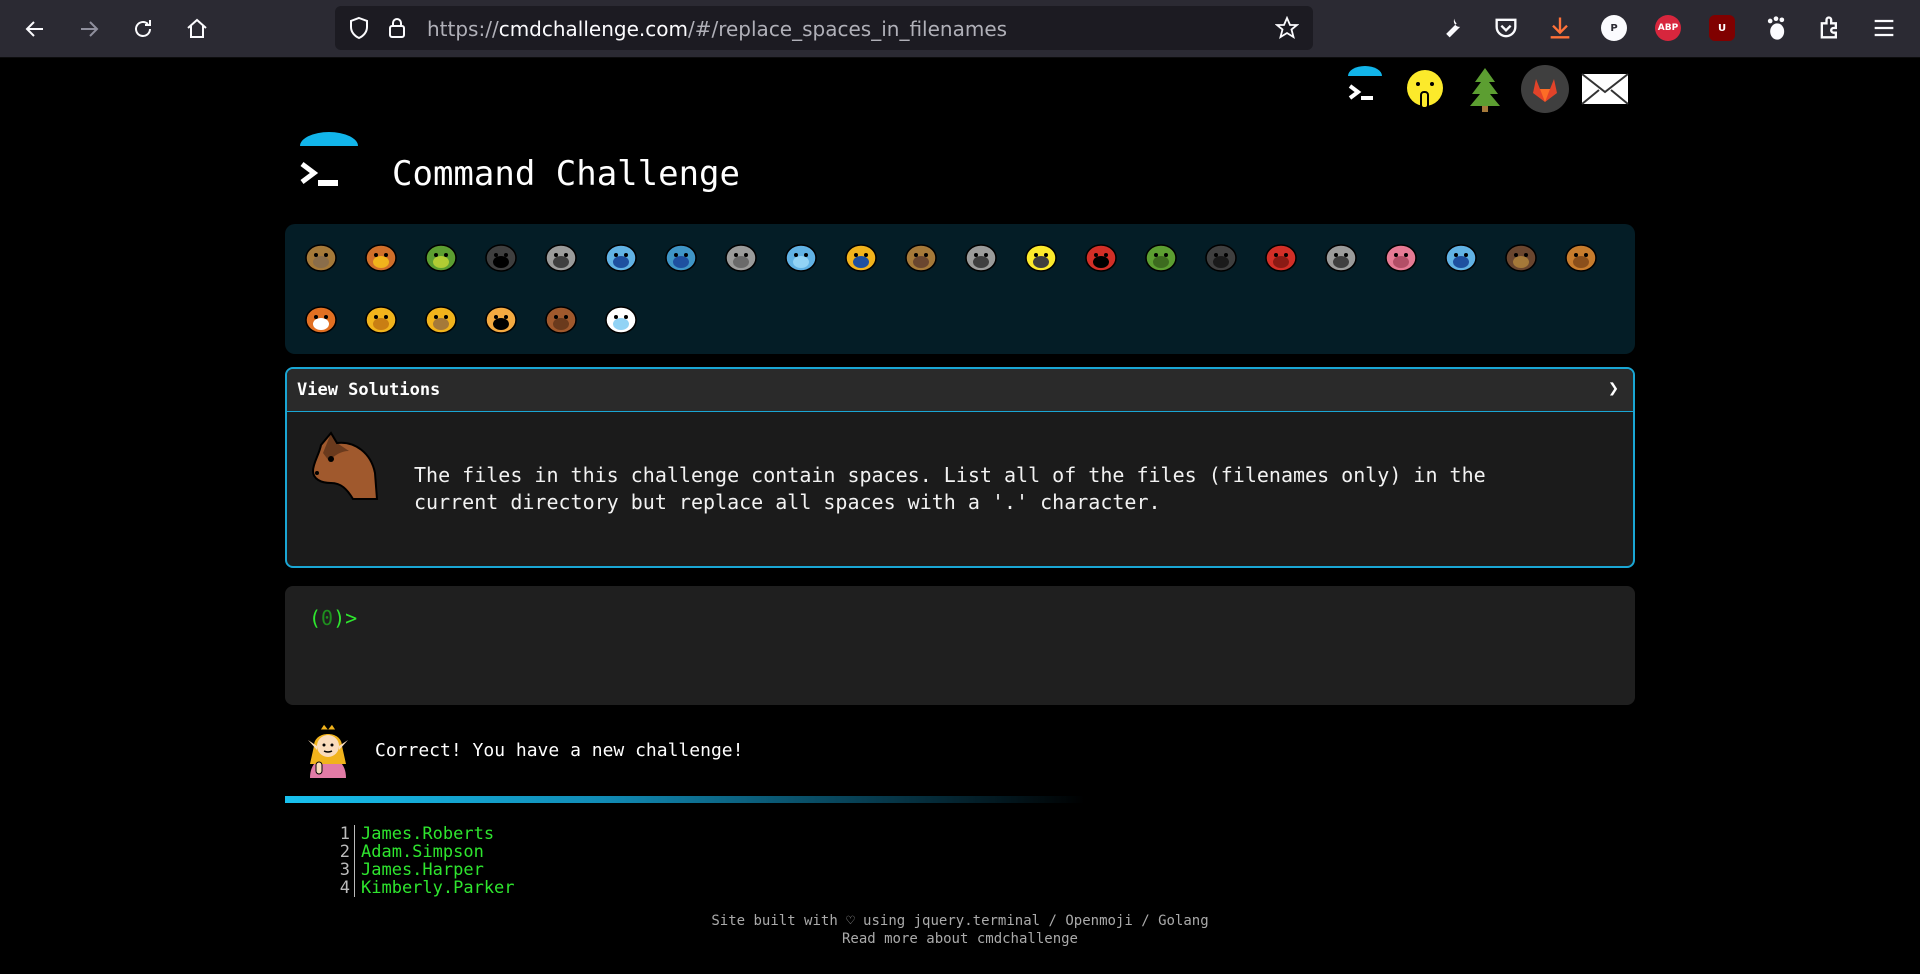 This screenshot has width=1920, height=974. Describe the element at coordinates (342, 834) in the screenshot. I see `line-number: 1` at that location.